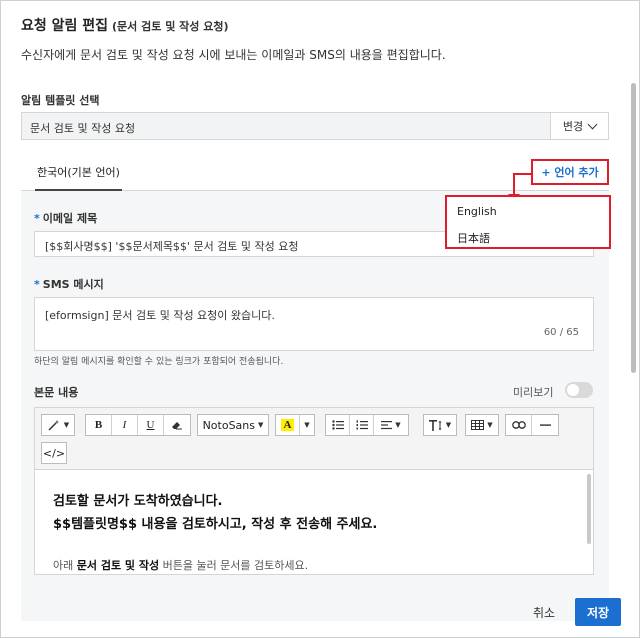 This screenshot has width=640, height=638. I want to click on table-icon, so click(478, 425).